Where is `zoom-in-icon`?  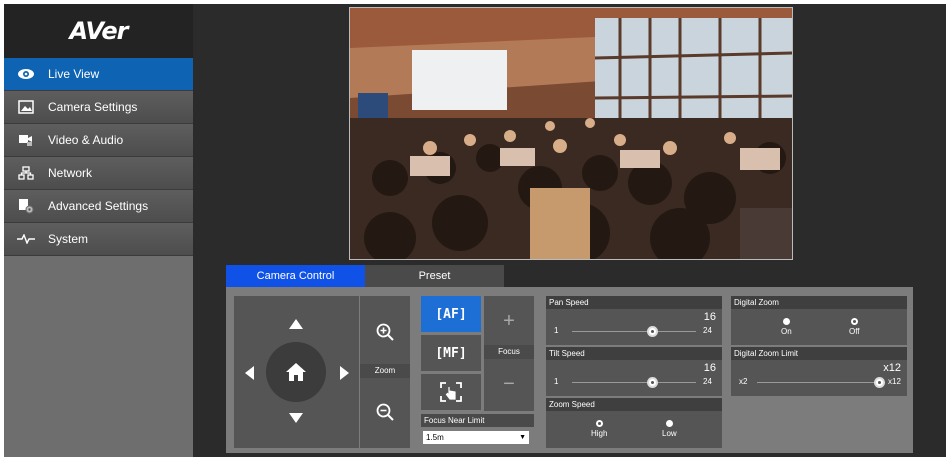
zoom-in-icon is located at coordinates (385, 332).